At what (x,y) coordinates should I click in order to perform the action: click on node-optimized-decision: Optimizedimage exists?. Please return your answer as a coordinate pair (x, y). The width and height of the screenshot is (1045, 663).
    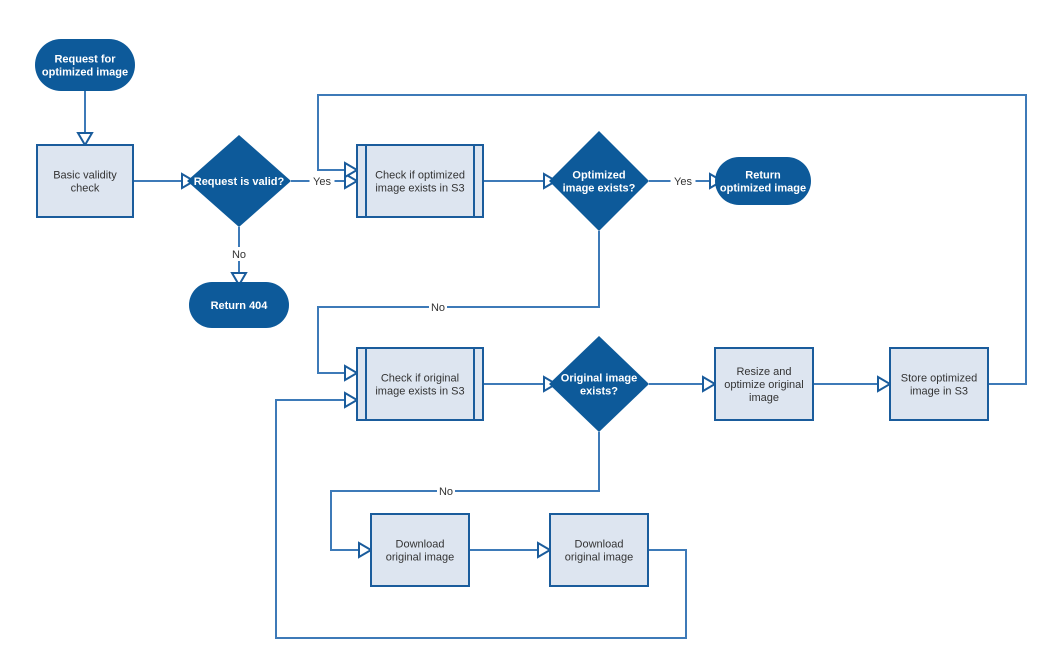
    Looking at the image, I should click on (599, 181).